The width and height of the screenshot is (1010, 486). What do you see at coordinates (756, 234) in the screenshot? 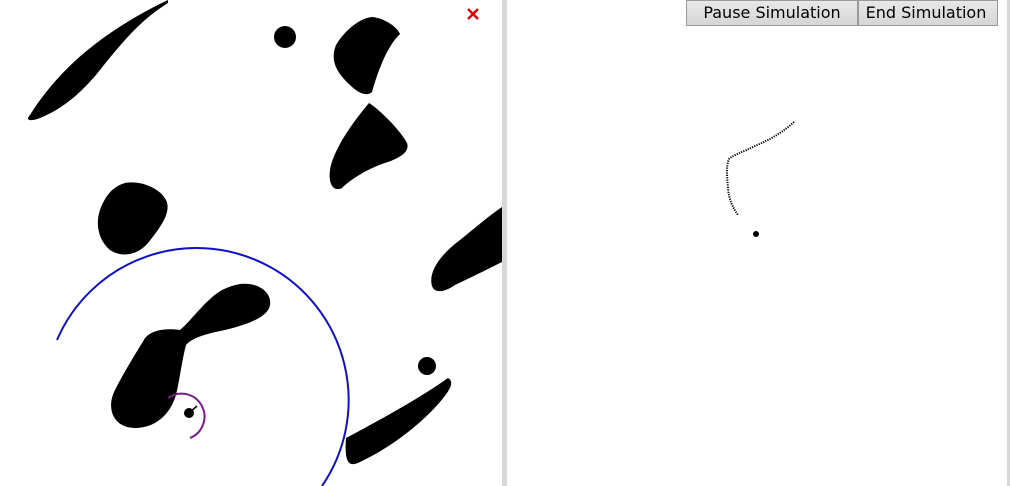
I see `current-position-marker` at bounding box center [756, 234].